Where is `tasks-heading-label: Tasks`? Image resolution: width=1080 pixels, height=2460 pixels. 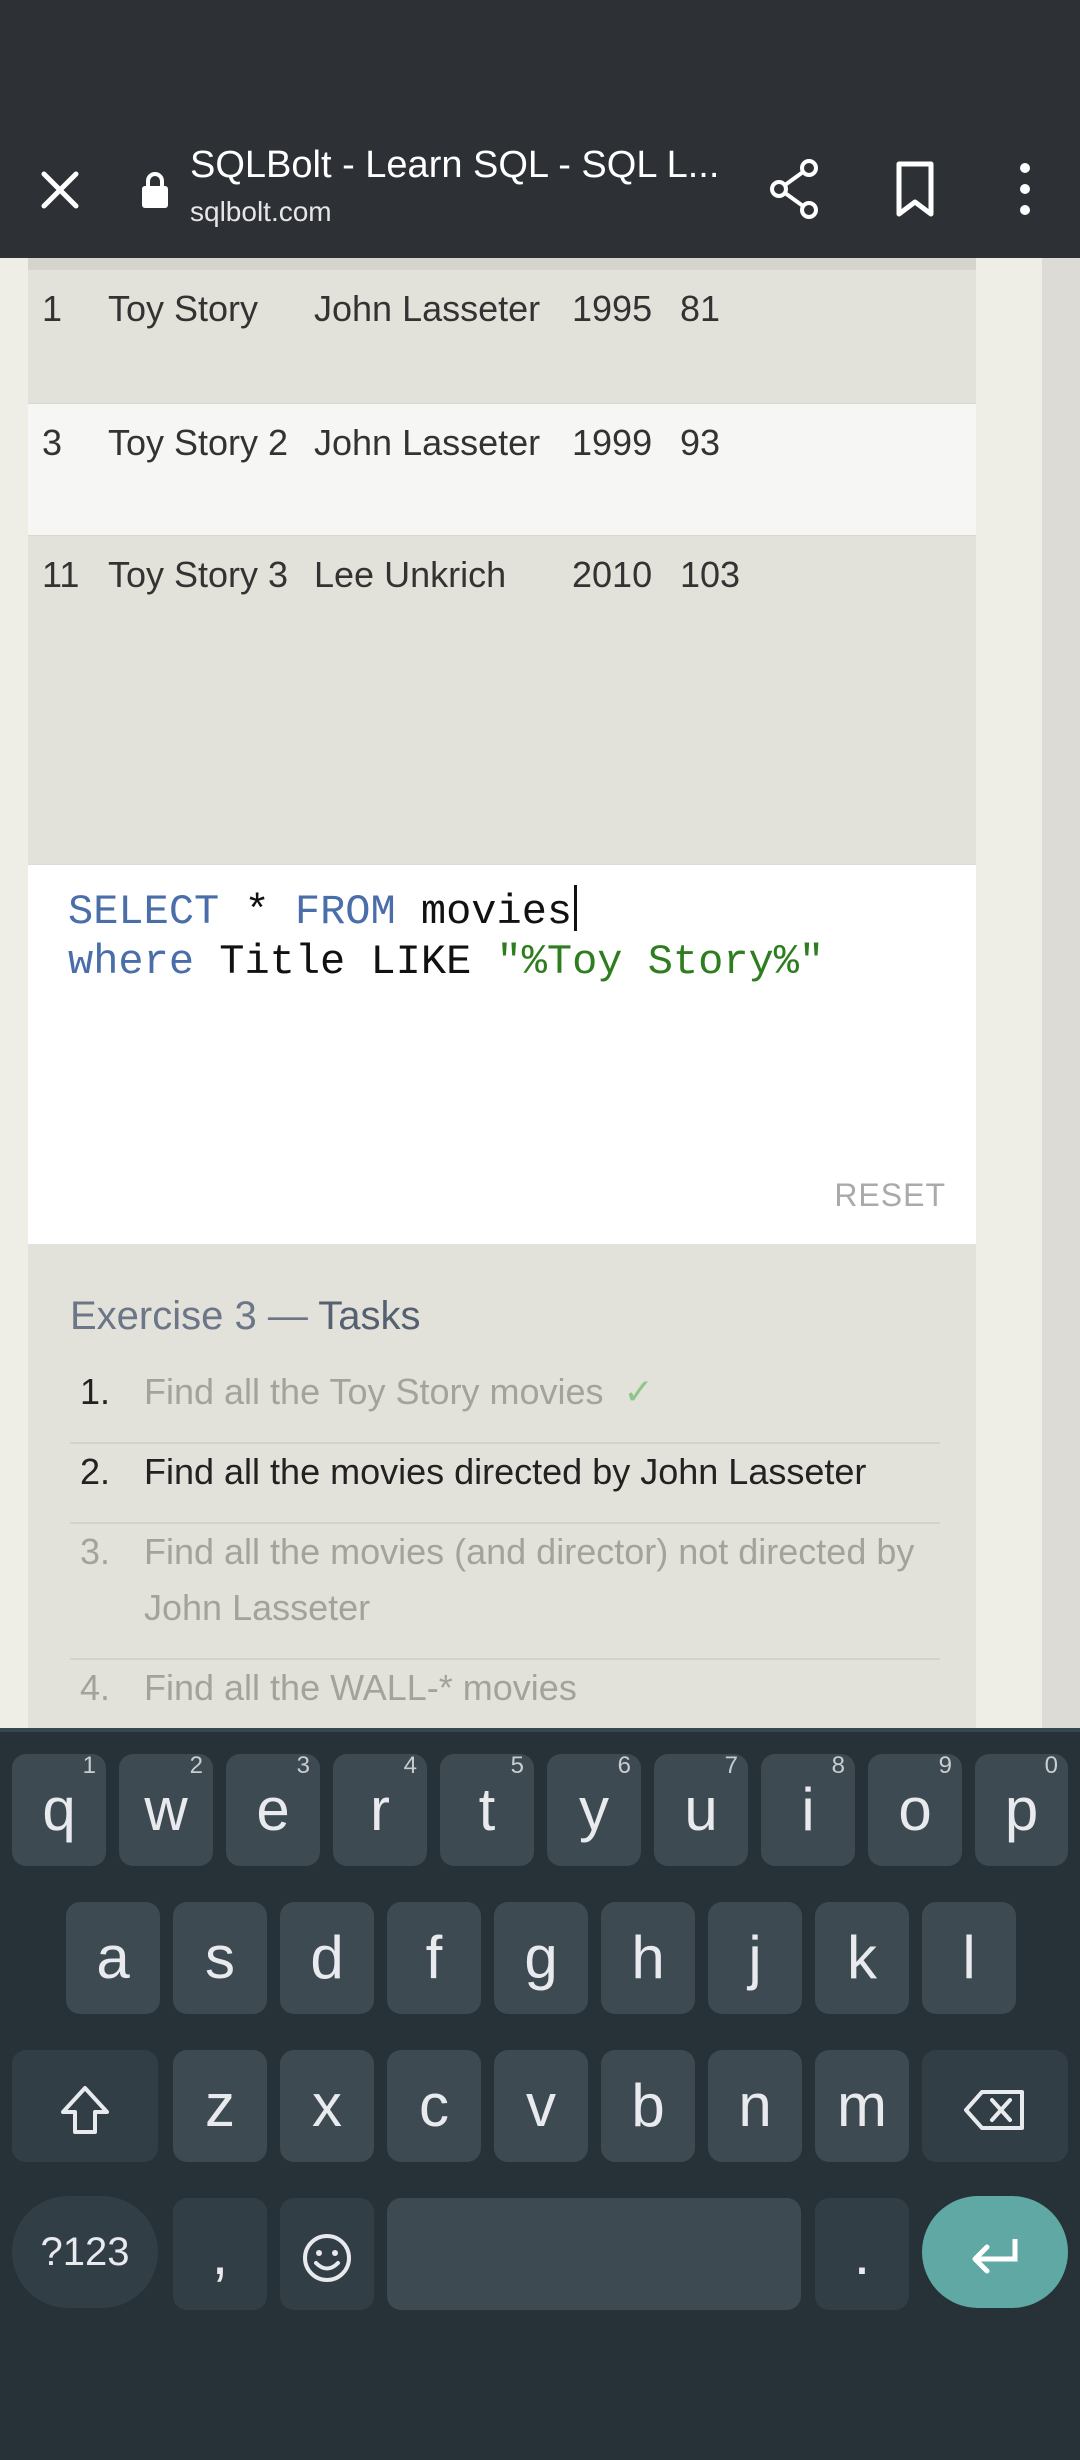
tasks-heading-label: Tasks is located at coordinates (369, 1316).